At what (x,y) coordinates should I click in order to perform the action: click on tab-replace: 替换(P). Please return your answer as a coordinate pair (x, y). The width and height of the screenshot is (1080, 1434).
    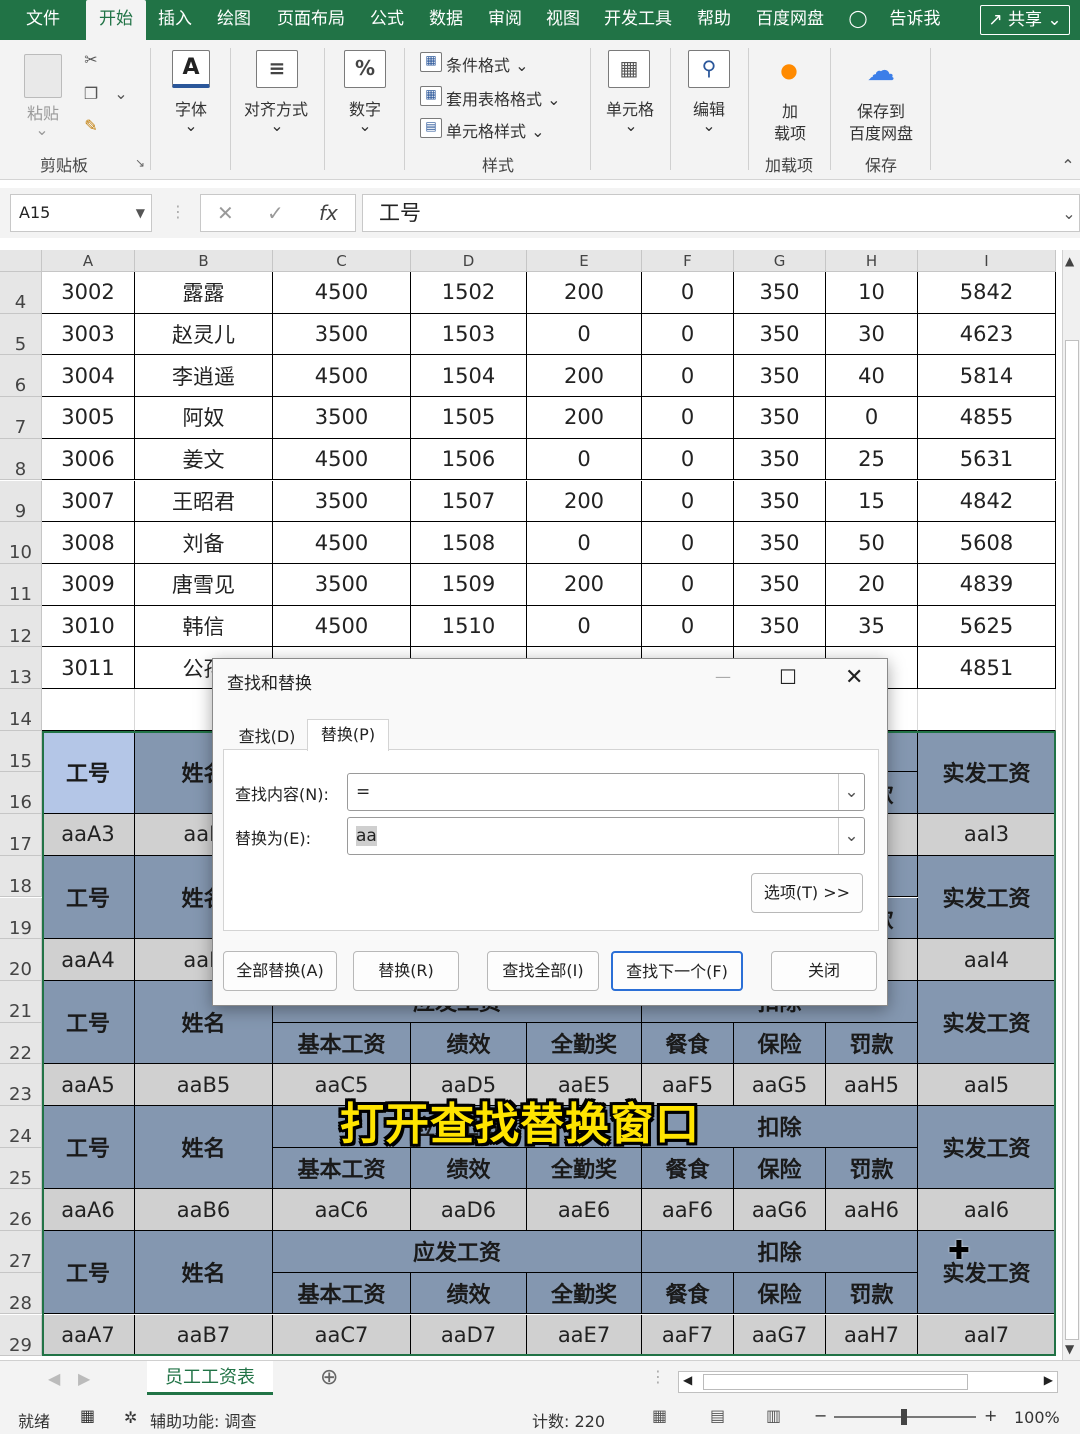
    Looking at the image, I should click on (348, 735).